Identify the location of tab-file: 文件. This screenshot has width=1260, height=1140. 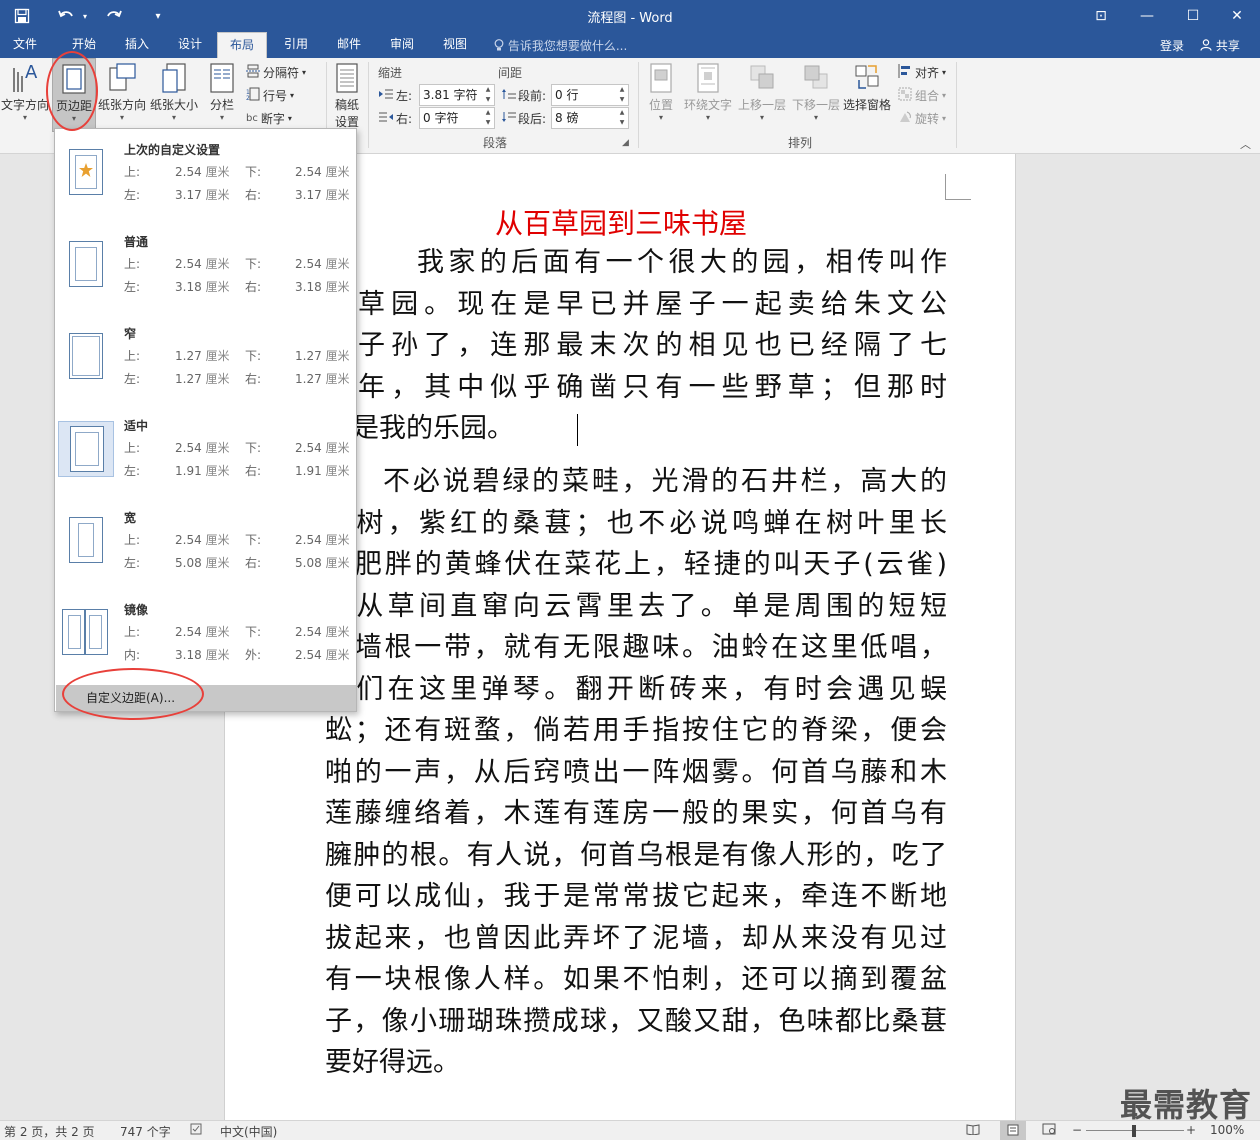
(25, 45).